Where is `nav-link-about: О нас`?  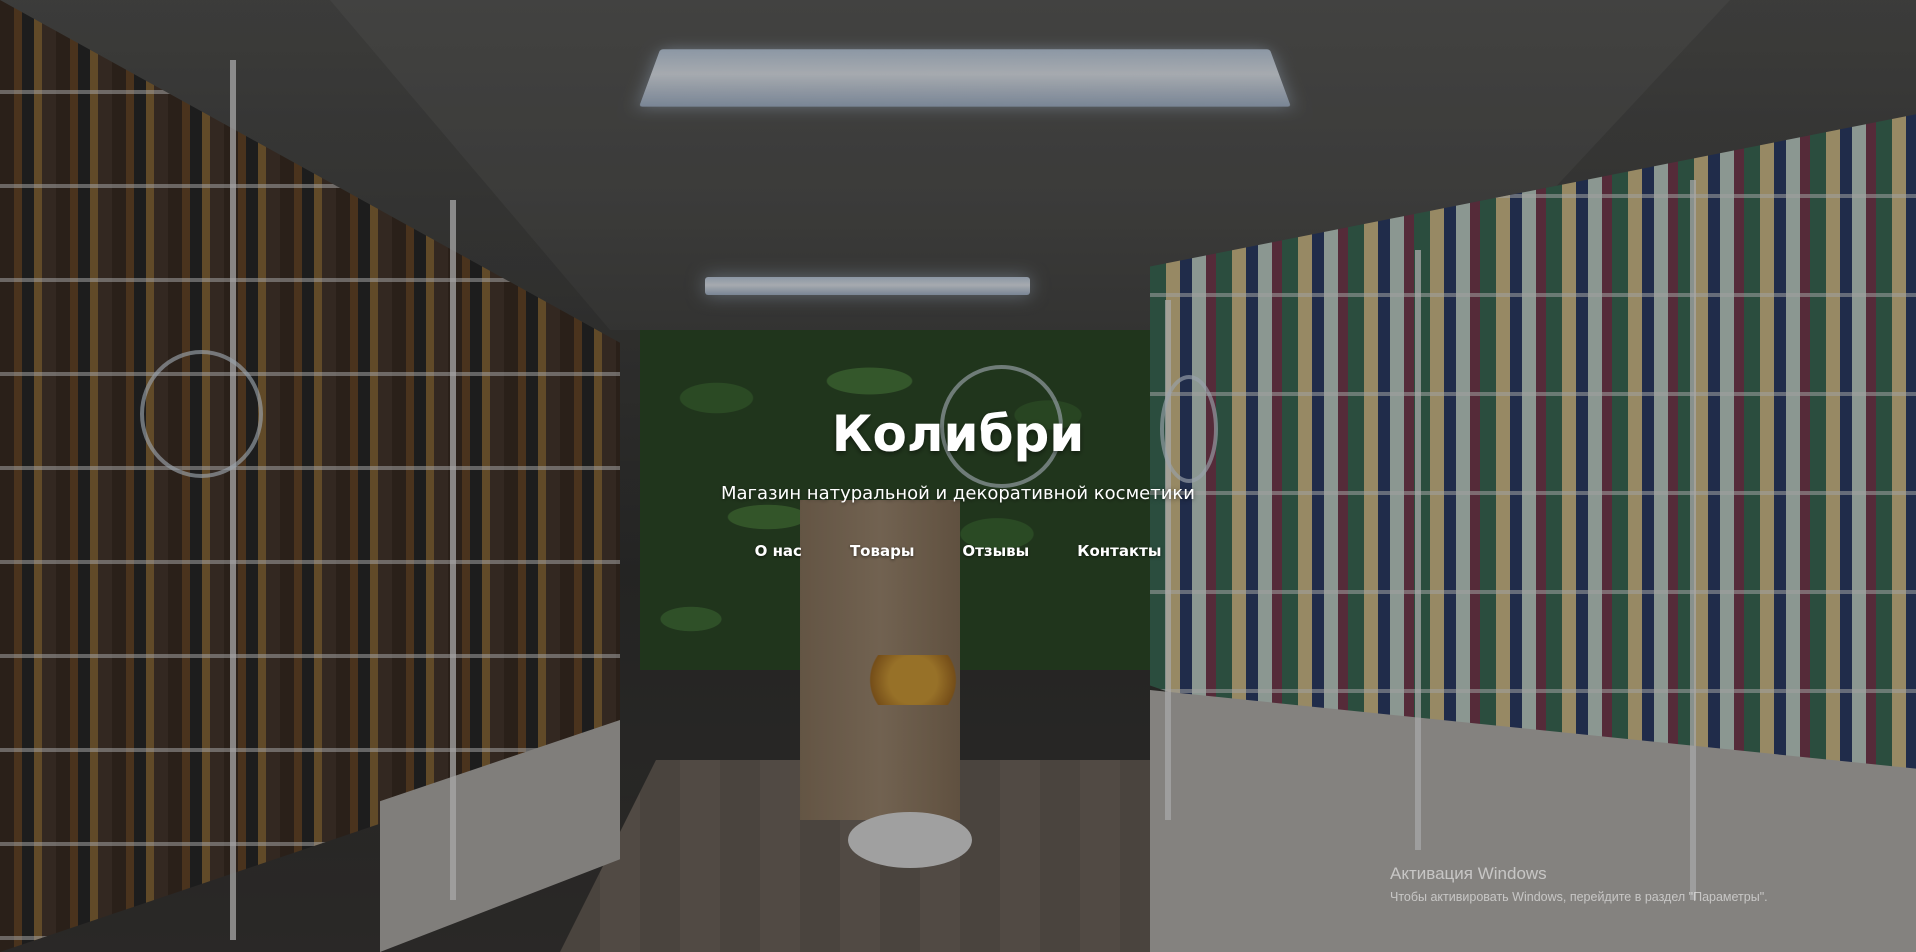 nav-link-about: О нас is located at coordinates (778, 551).